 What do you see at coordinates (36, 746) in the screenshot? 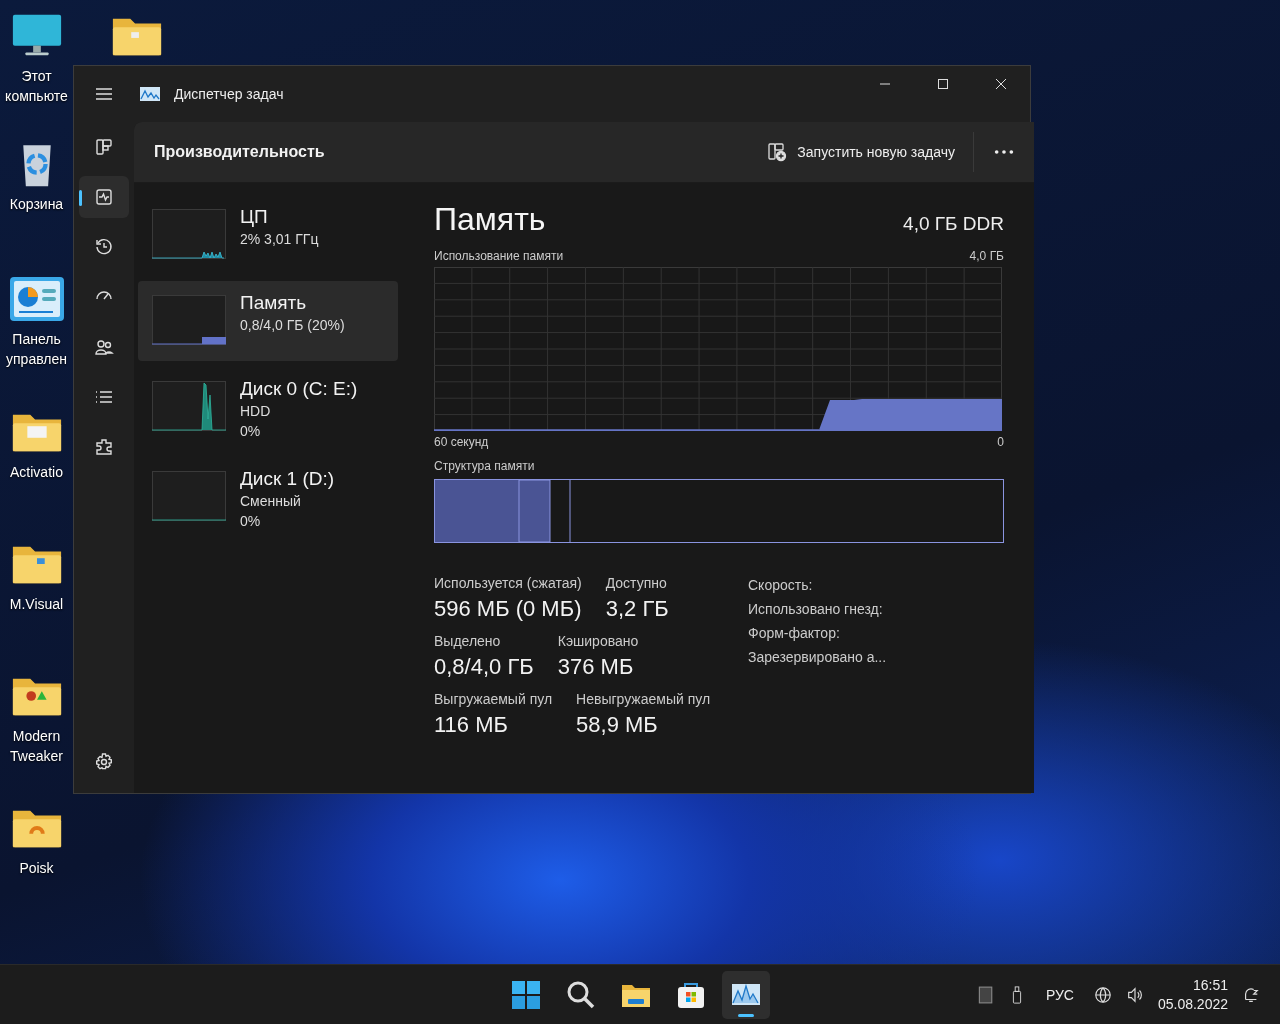
I see `desktop-icon-label: Modern Tweaker` at bounding box center [36, 746].